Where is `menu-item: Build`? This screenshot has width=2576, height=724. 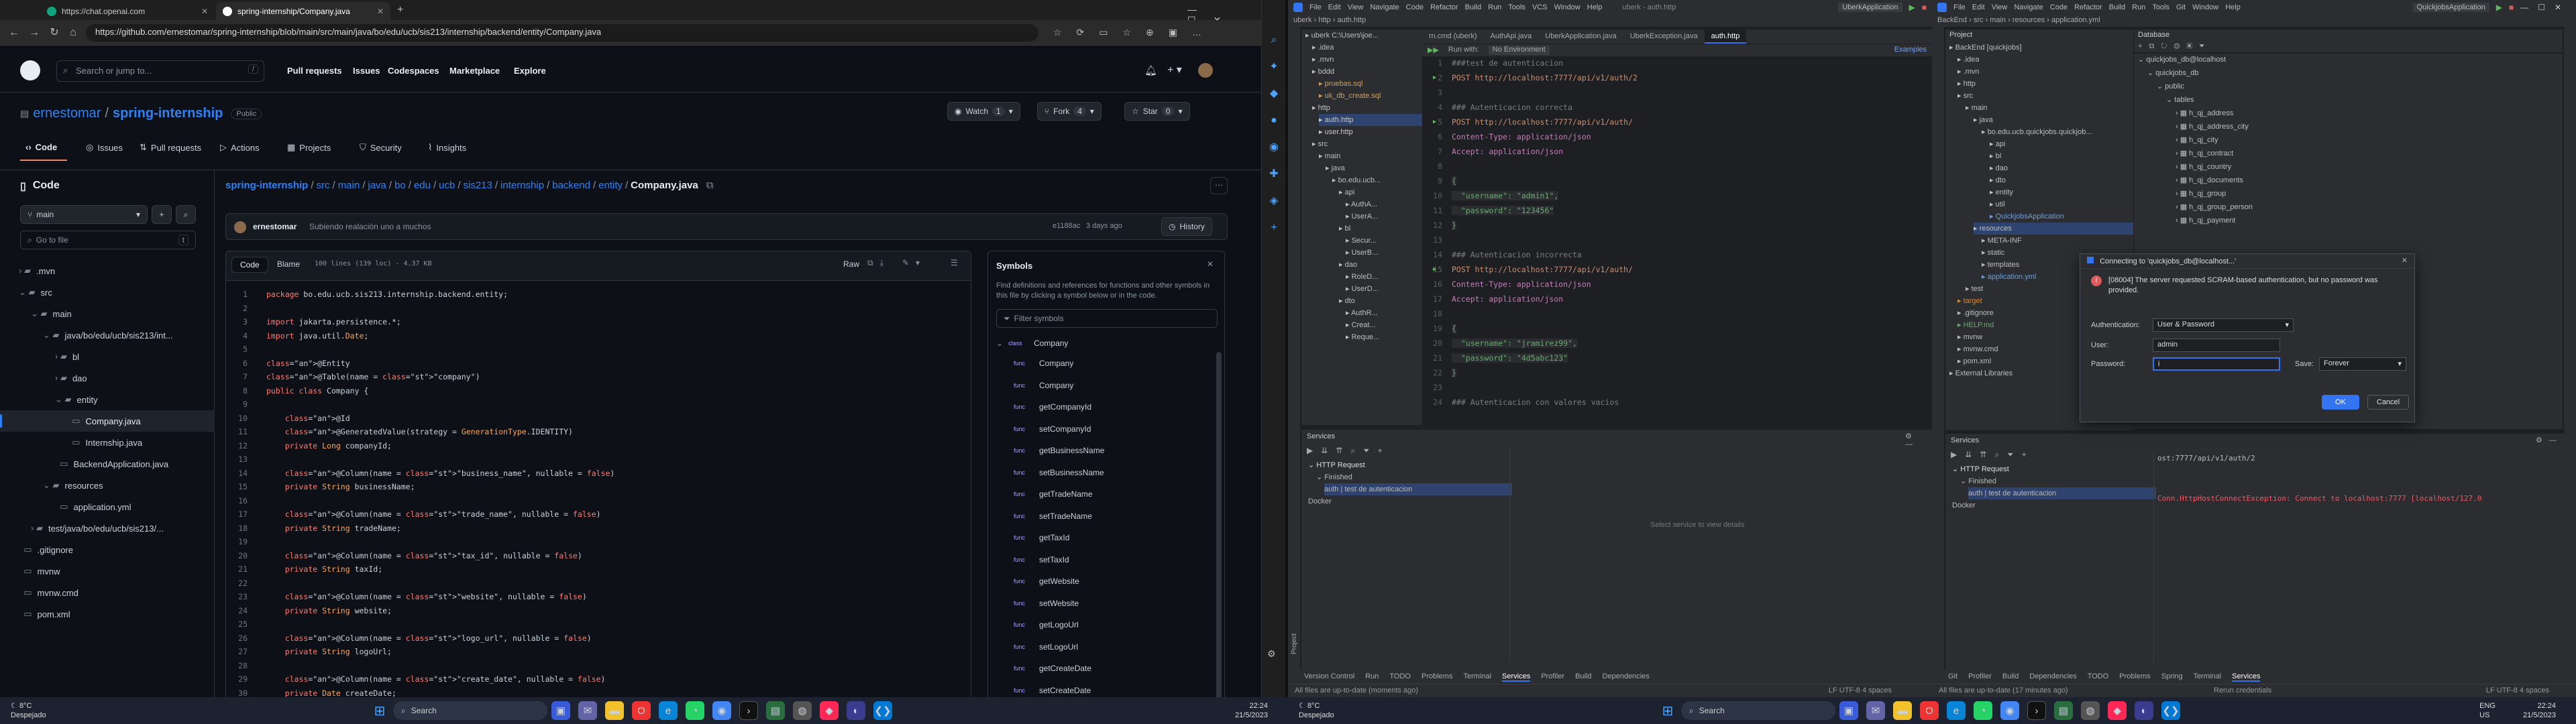 menu-item: Build is located at coordinates (2117, 7).